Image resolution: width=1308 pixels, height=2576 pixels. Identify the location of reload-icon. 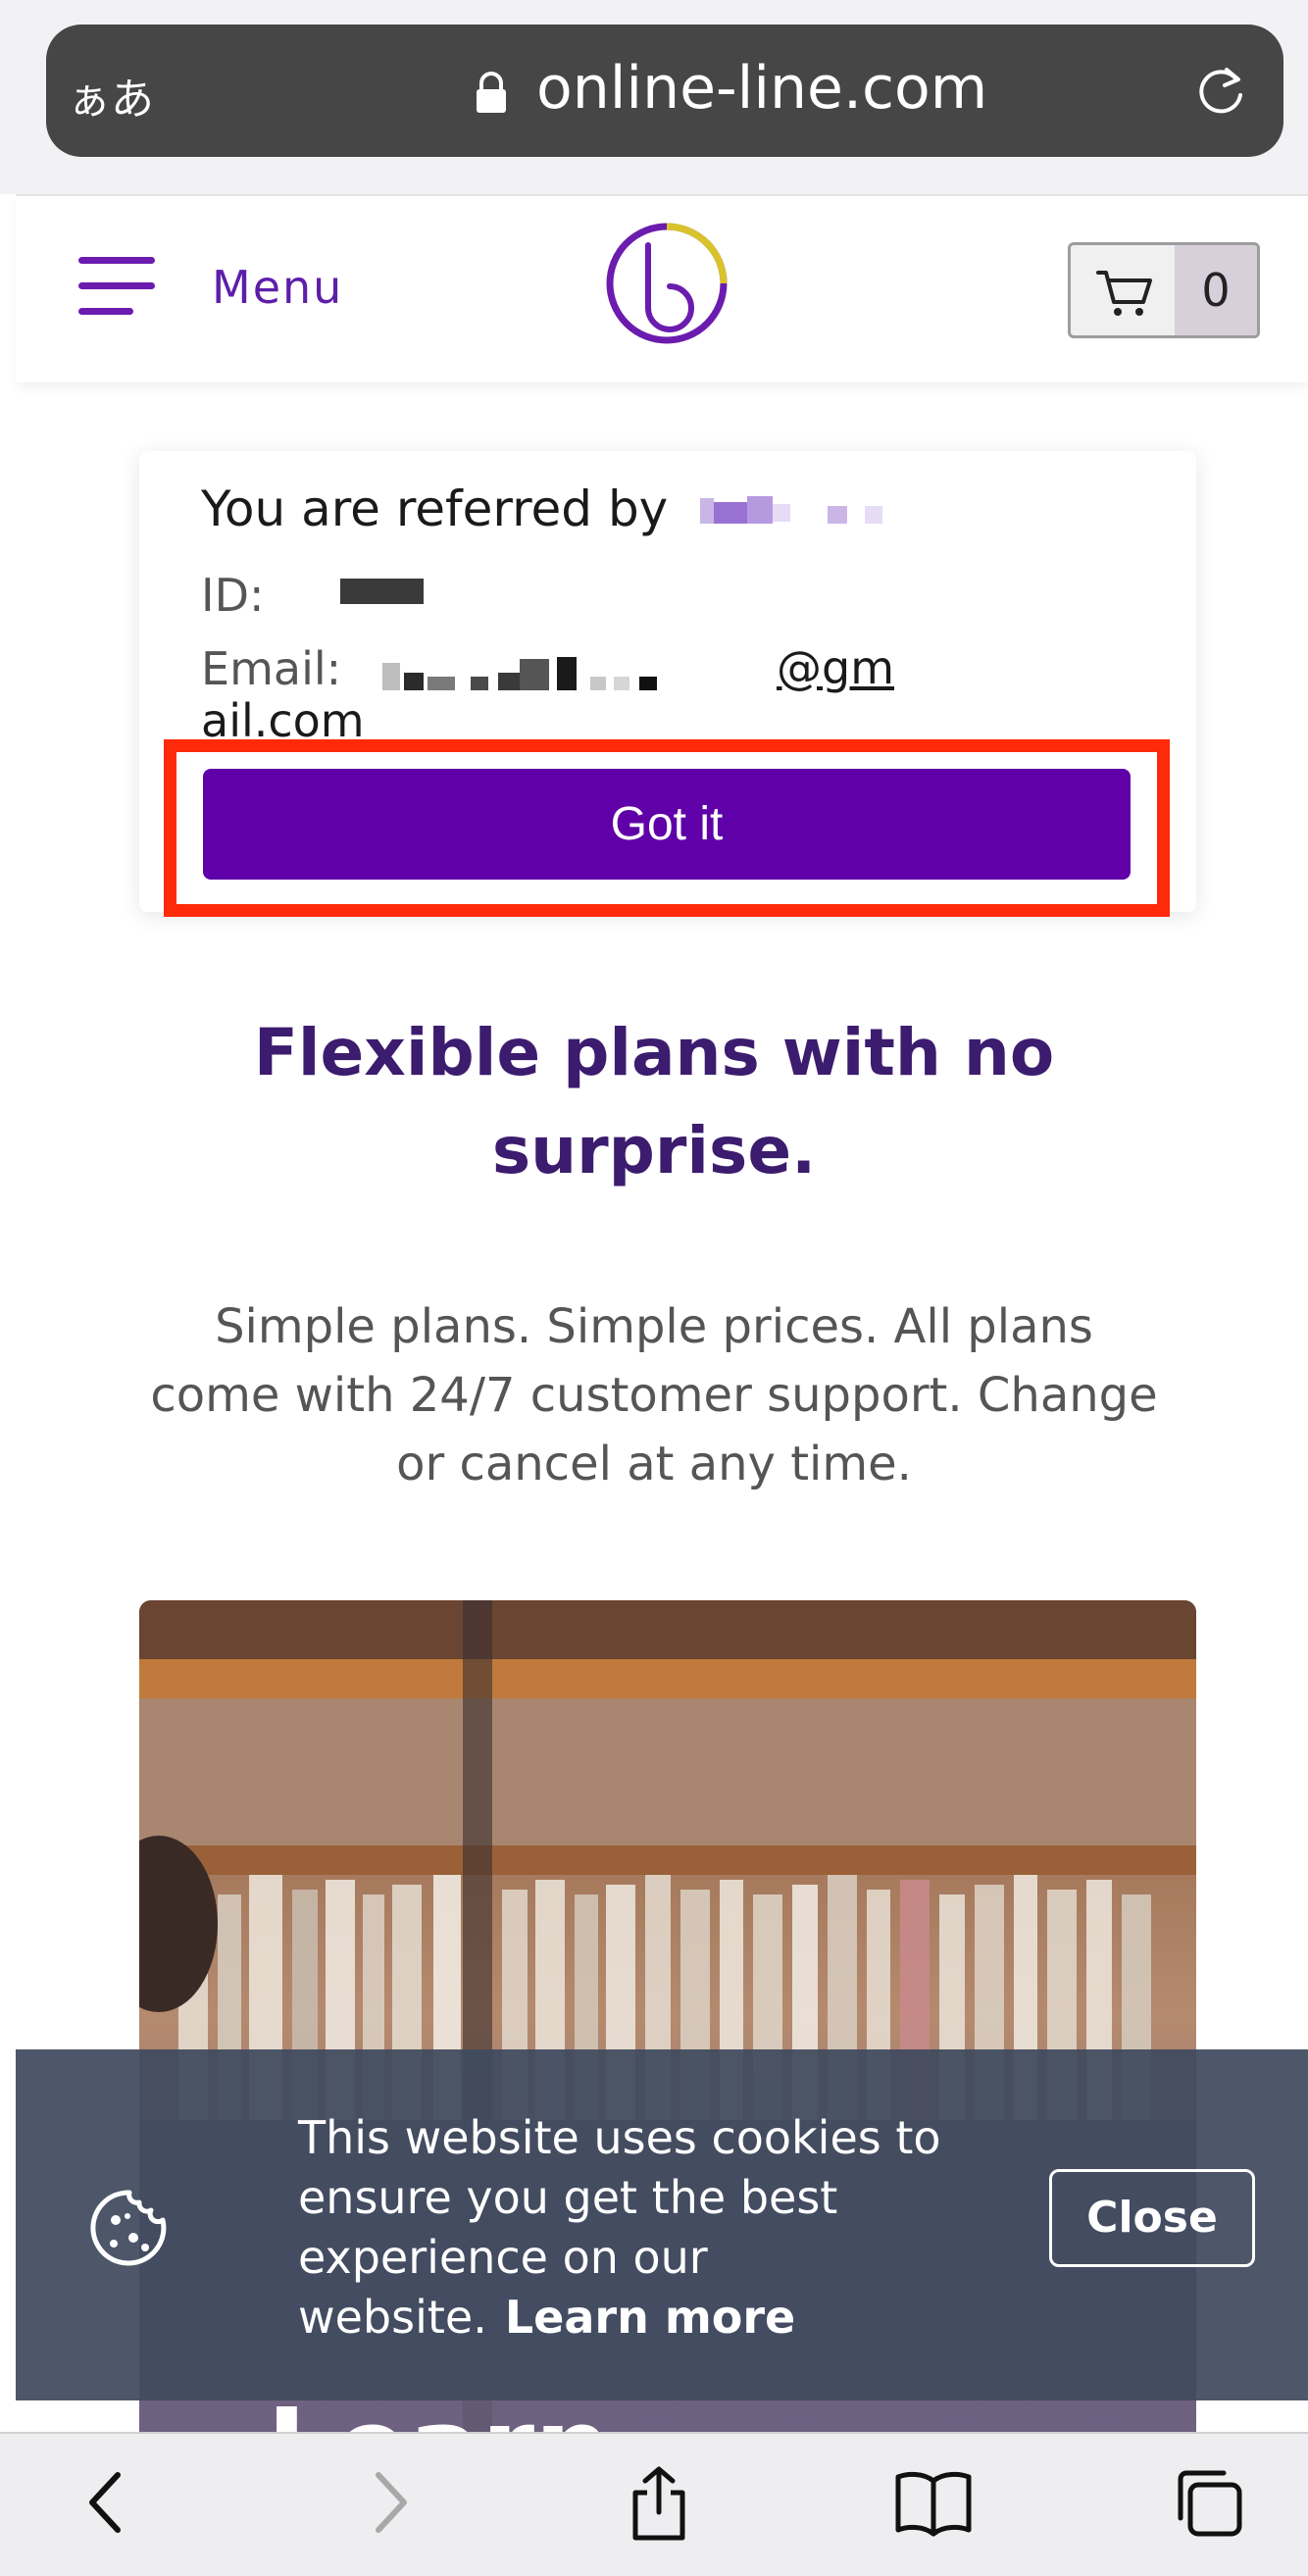
(1220, 91).